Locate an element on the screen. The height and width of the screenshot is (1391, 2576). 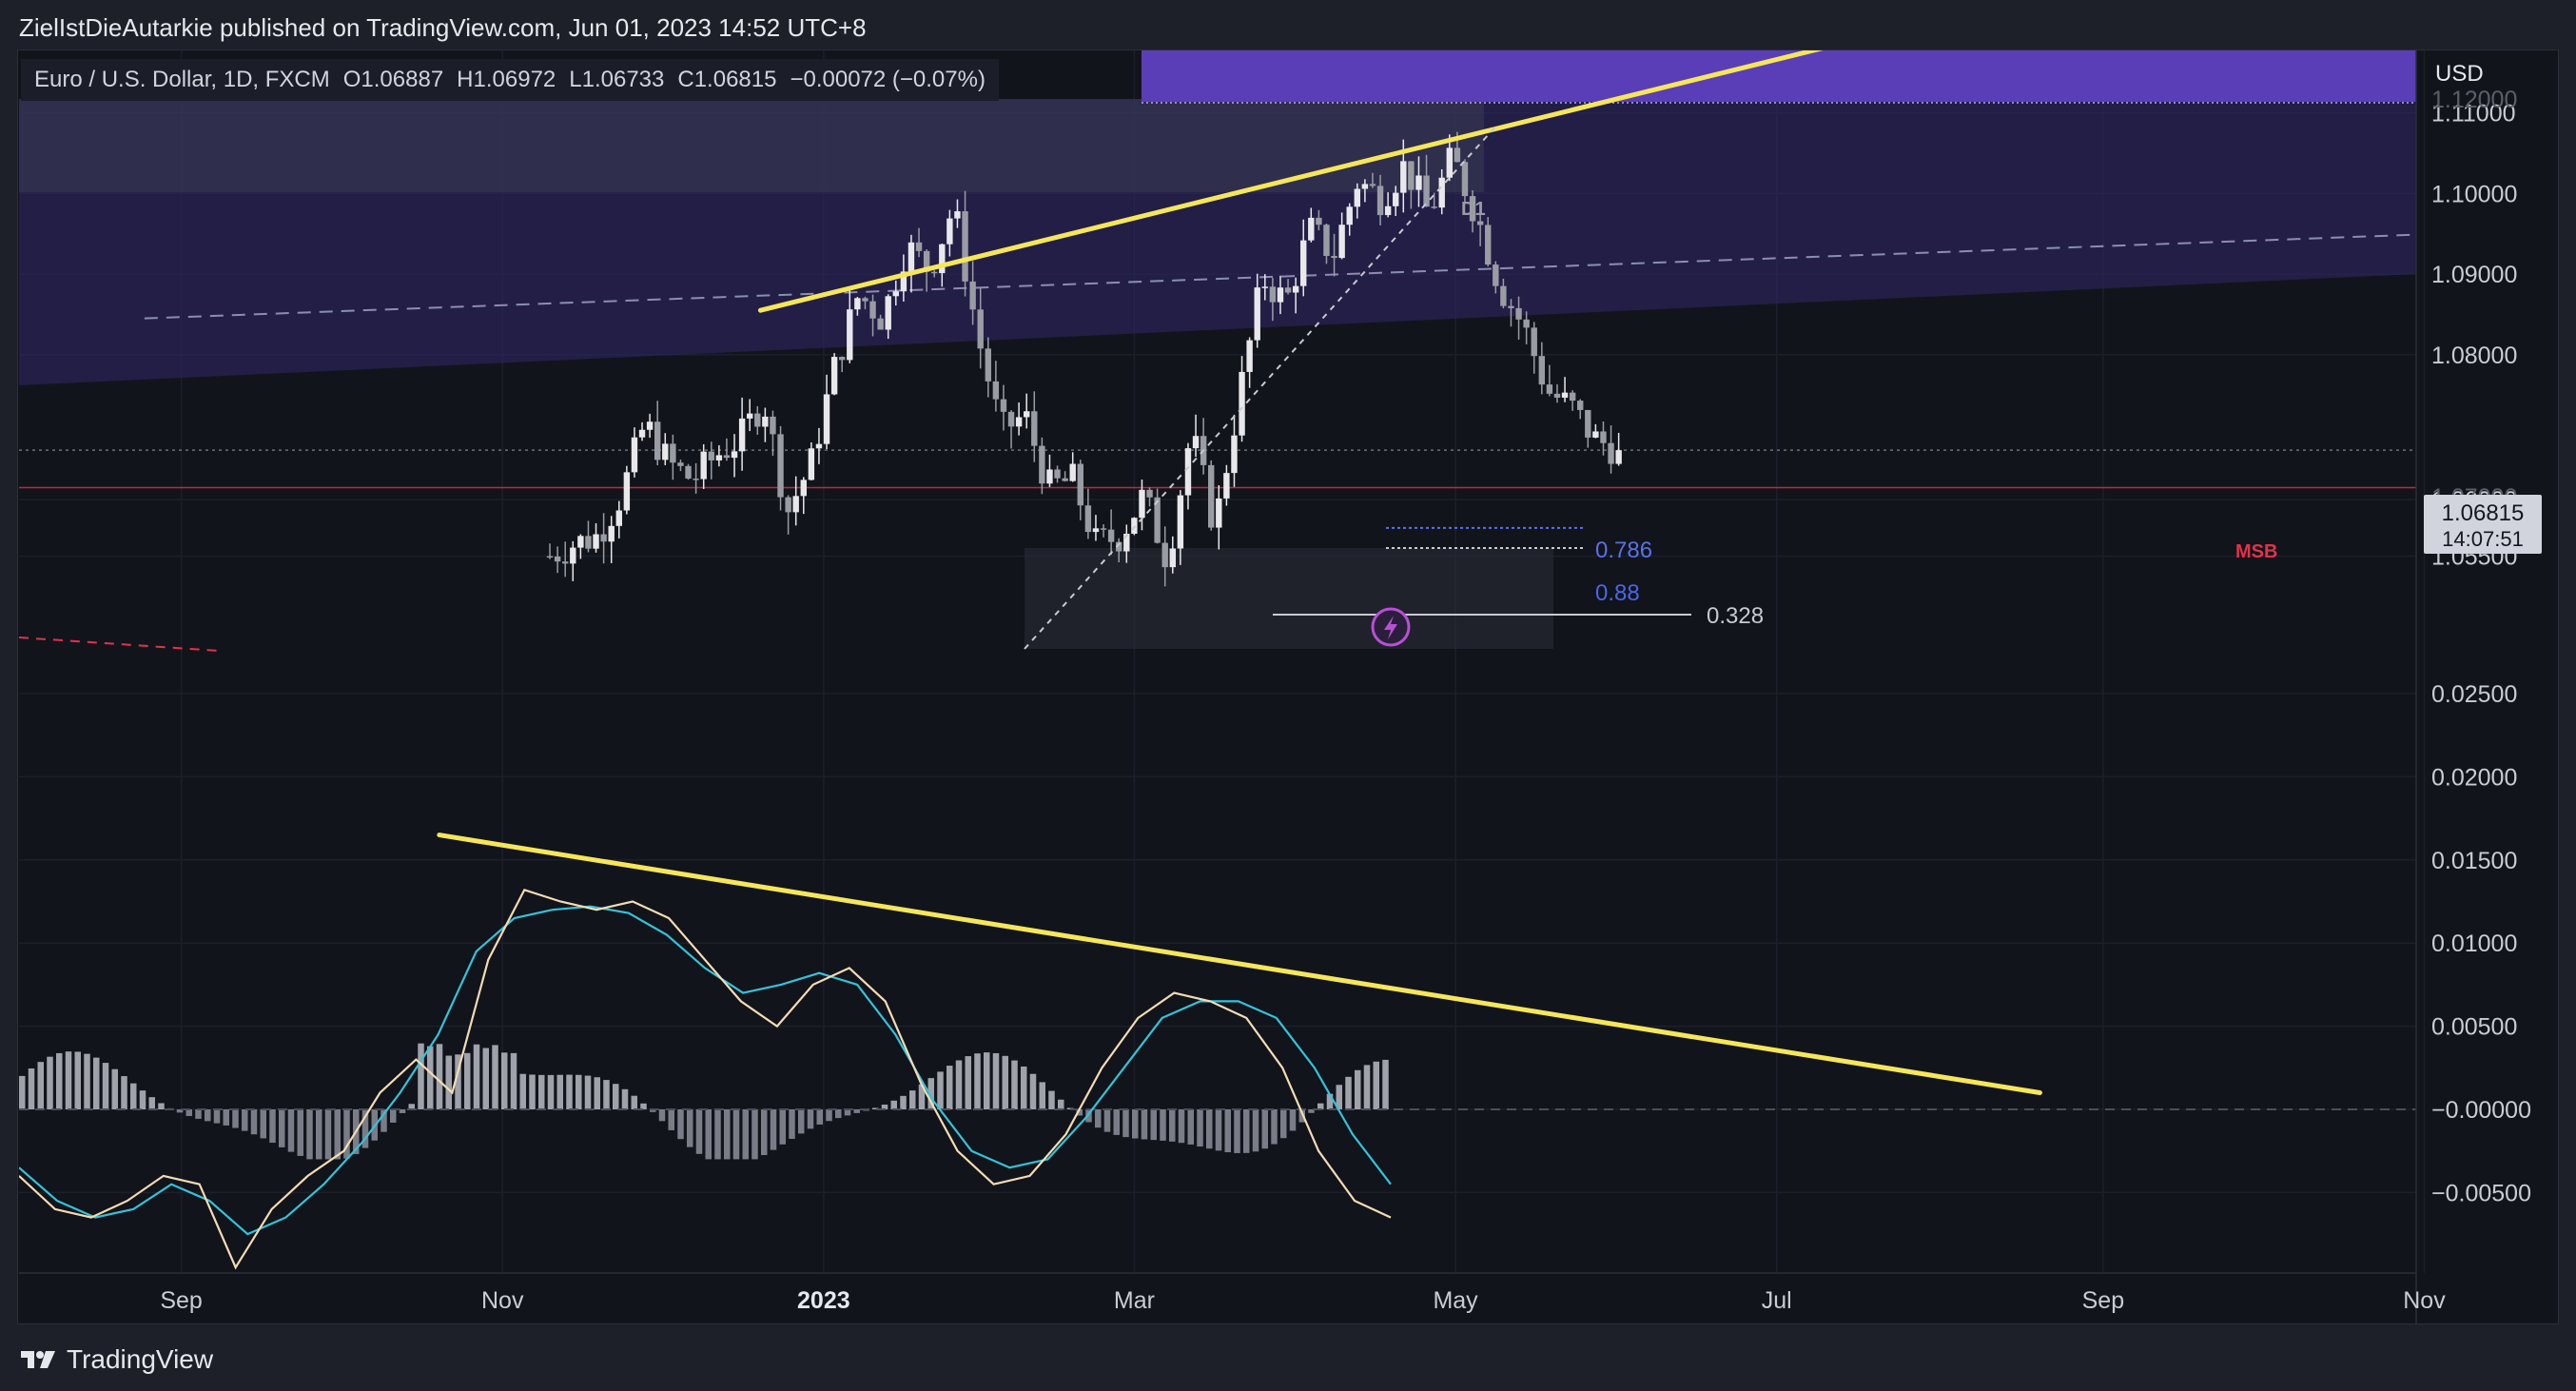
price-tick-label: 1.10000 is located at coordinates (2474, 194).